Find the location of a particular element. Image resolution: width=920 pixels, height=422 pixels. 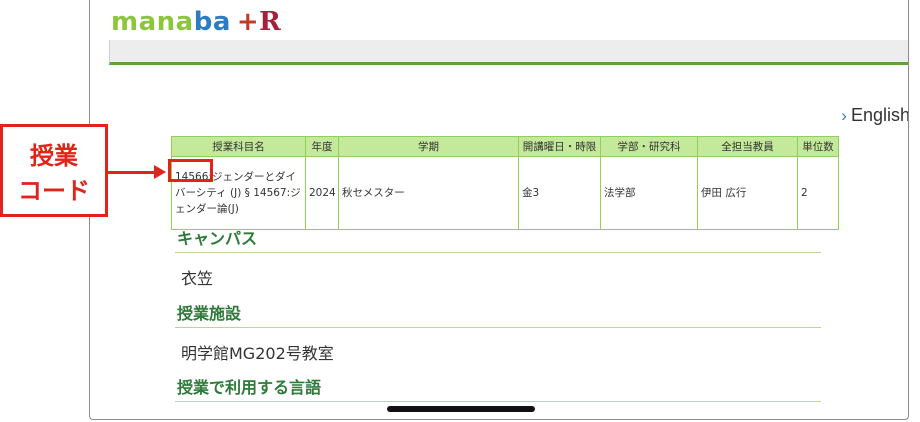

section-value: 明学館MG202号教室 is located at coordinates (257, 353).